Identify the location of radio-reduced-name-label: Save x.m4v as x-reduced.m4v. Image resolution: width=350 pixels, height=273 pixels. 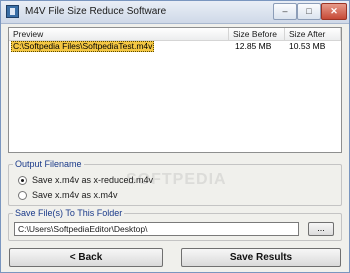
(92, 180).